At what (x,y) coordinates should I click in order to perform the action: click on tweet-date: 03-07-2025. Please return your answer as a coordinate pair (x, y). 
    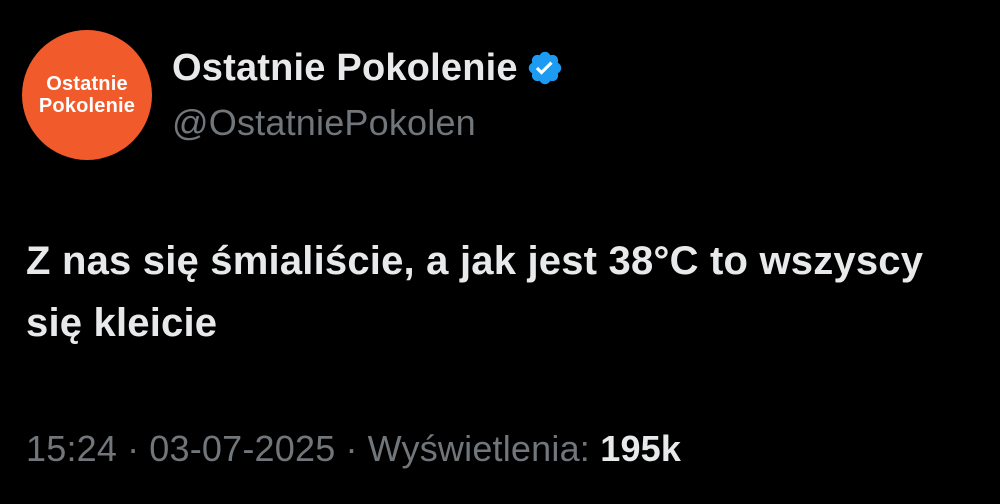
    Looking at the image, I should click on (242, 448).